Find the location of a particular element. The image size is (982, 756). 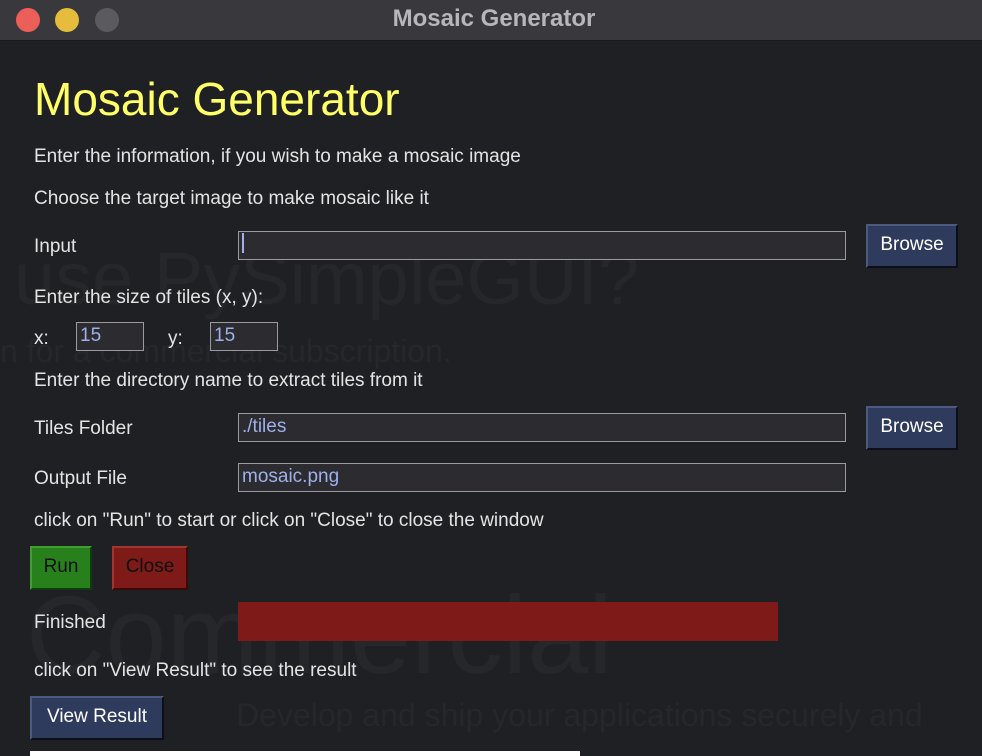

output-file-label: Output File is located at coordinates (80, 478).